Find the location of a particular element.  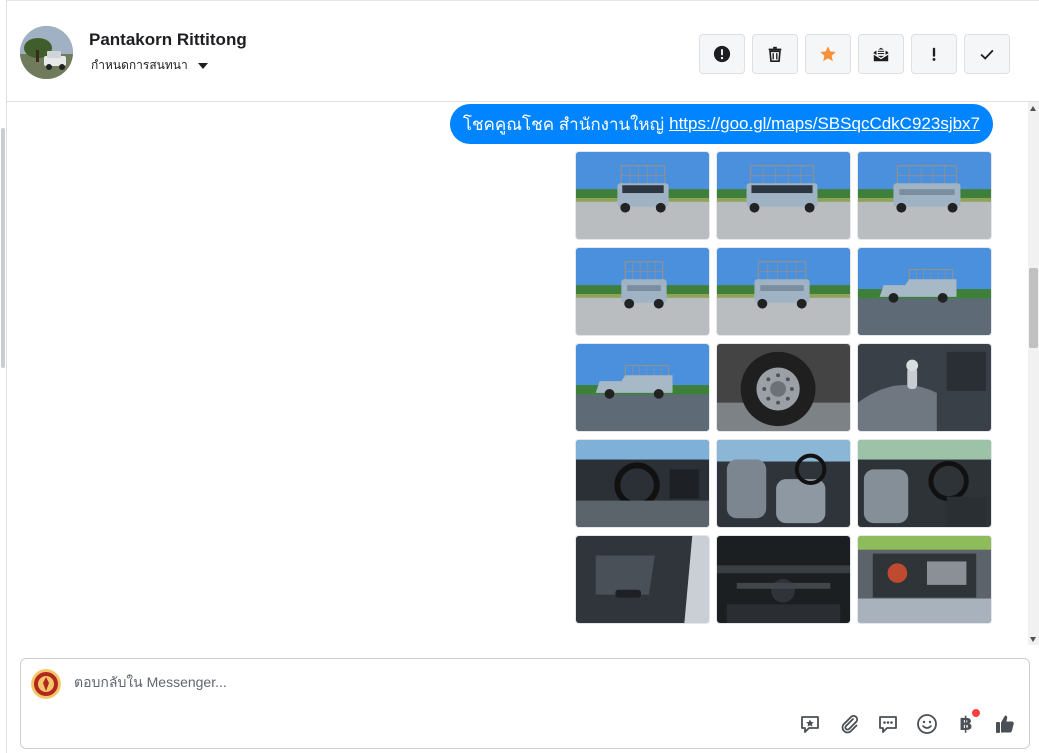

like-button is located at coordinates (1005, 724).